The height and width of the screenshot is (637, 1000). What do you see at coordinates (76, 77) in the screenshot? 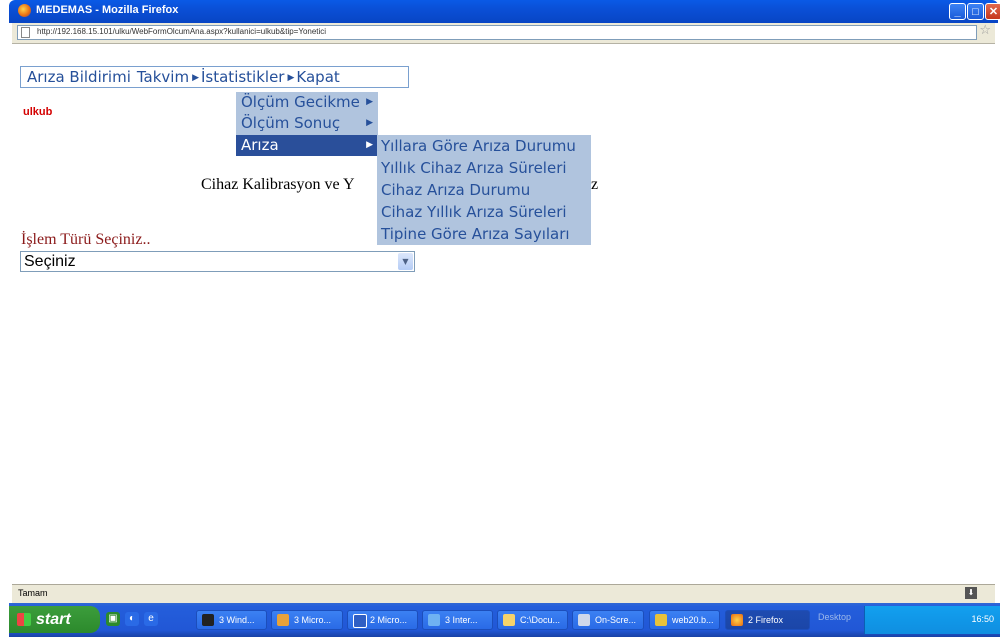
I see `menu-item-ariza-bildirimi: Arıza Bildirimi` at bounding box center [76, 77].